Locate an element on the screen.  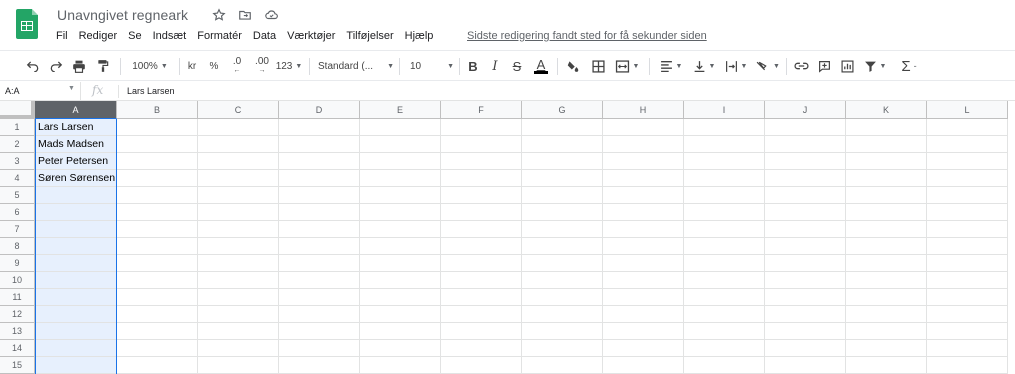
cell-a3: Peter Petersen is located at coordinates (76, 161).